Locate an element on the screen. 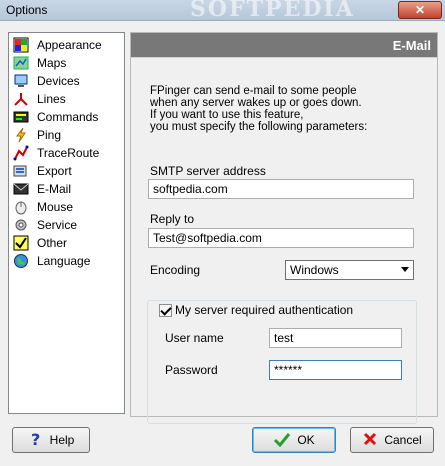  maps-icon is located at coordinates (21, 63).